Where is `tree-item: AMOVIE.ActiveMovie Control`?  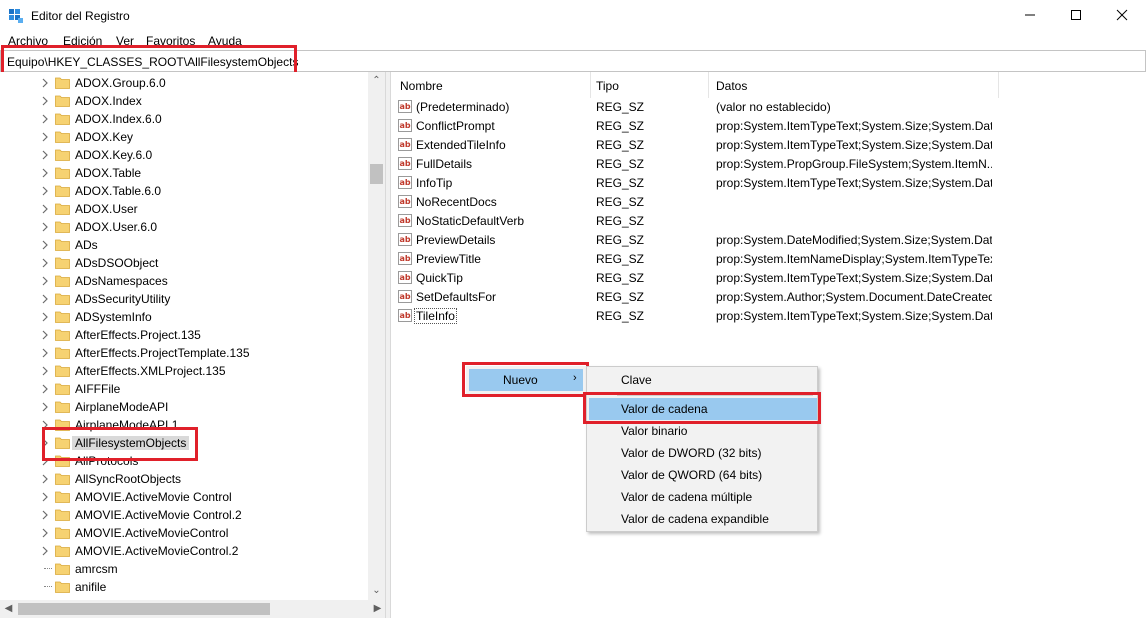
tree-item: AMOVIE.ActiveMovie Control is located at coordinates (184, 497).